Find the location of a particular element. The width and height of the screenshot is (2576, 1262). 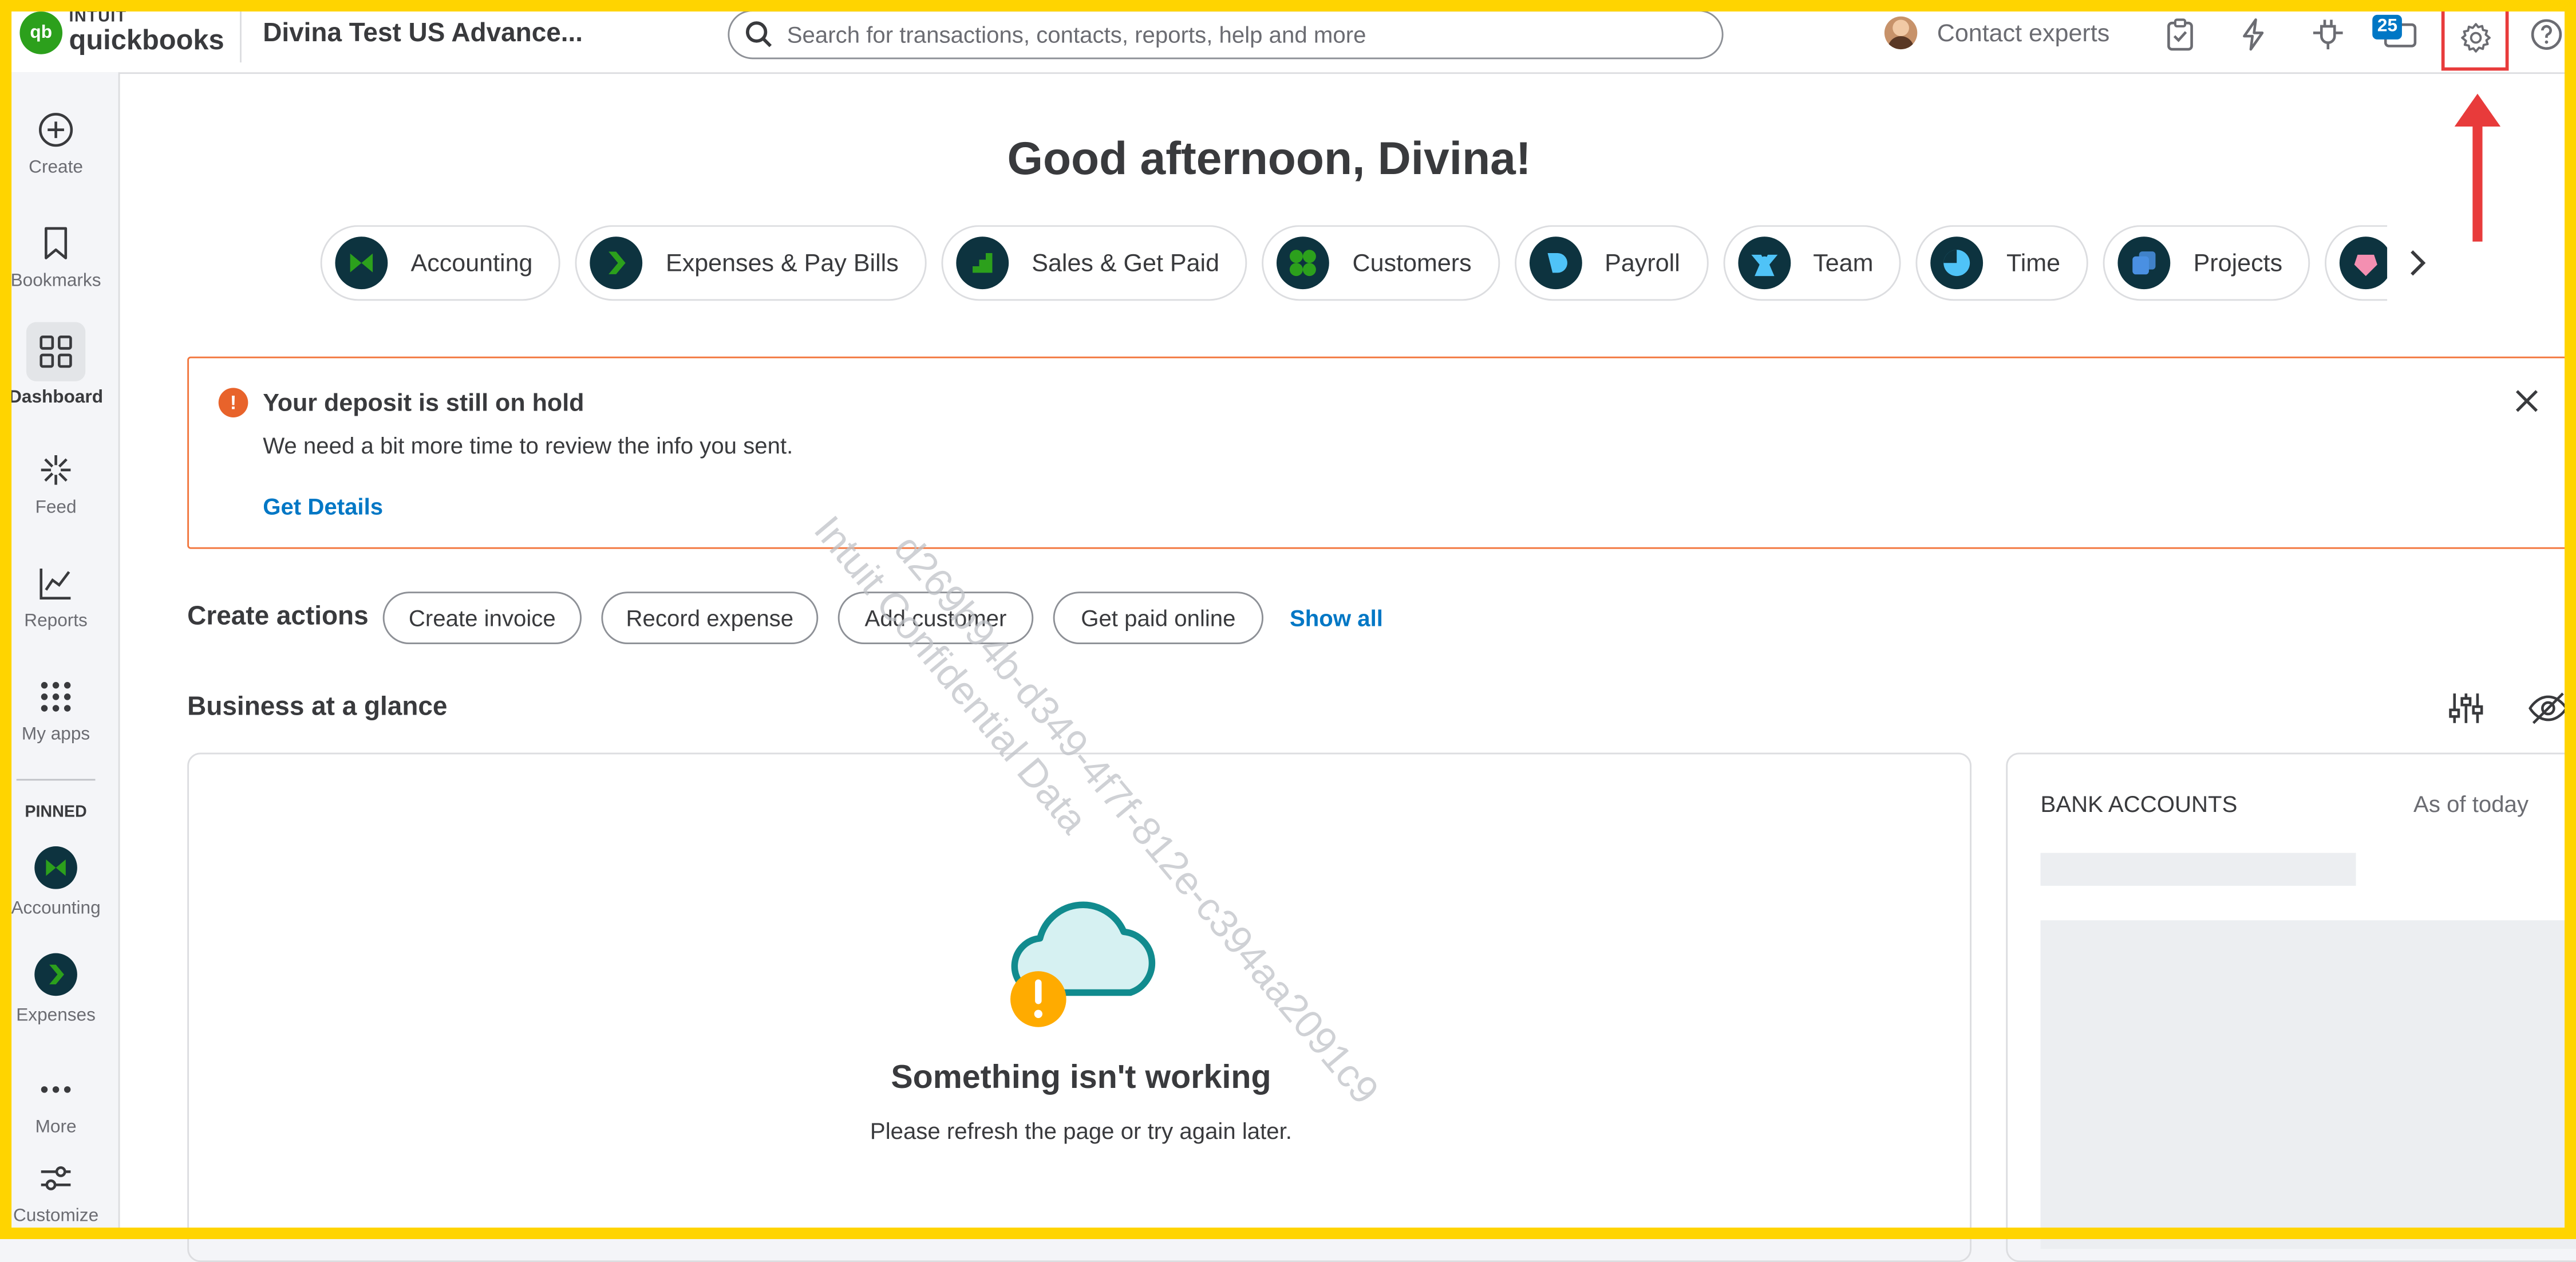

pill-team: Team is located at coordinates (1812, 263).